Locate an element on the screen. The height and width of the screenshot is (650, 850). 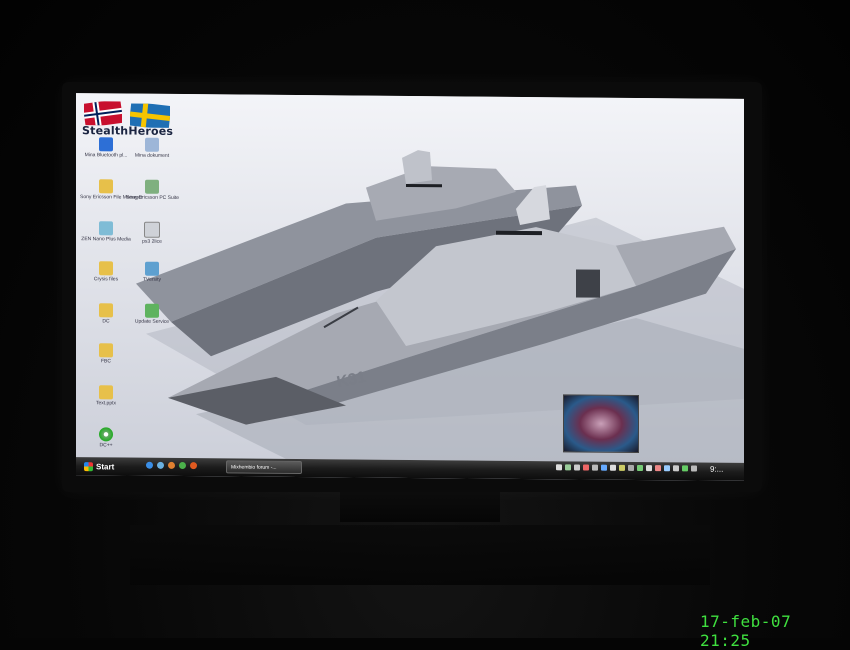
phone-icon is located at coordinates (152, 186).